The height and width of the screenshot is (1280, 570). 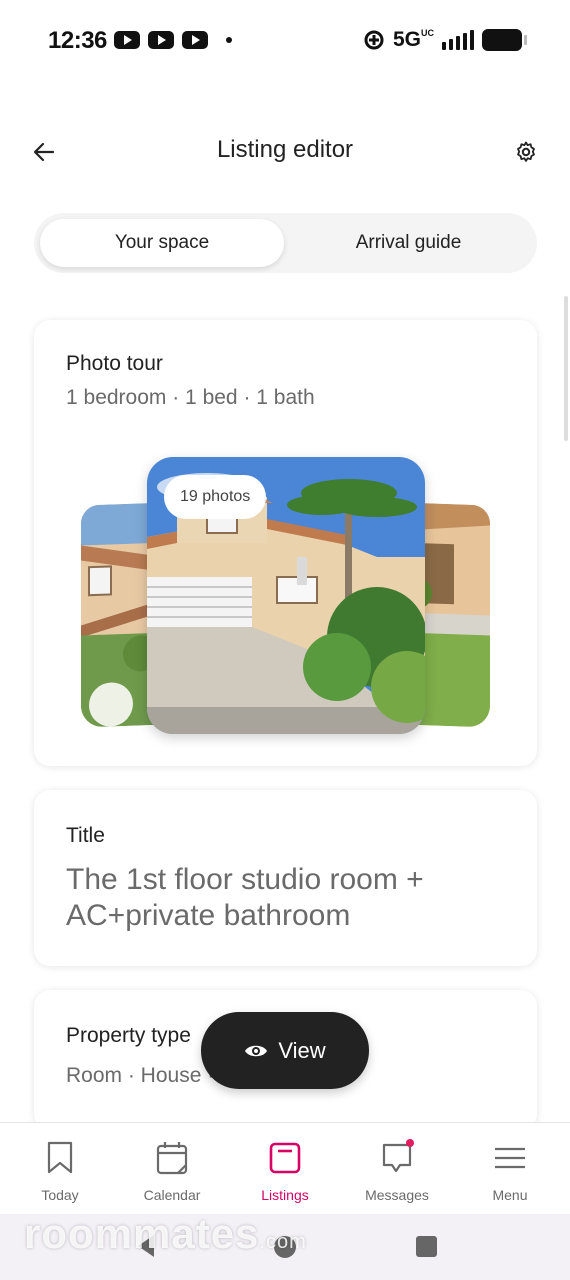 I want to click on system-recents-icon, so click(x=426, y=1246).